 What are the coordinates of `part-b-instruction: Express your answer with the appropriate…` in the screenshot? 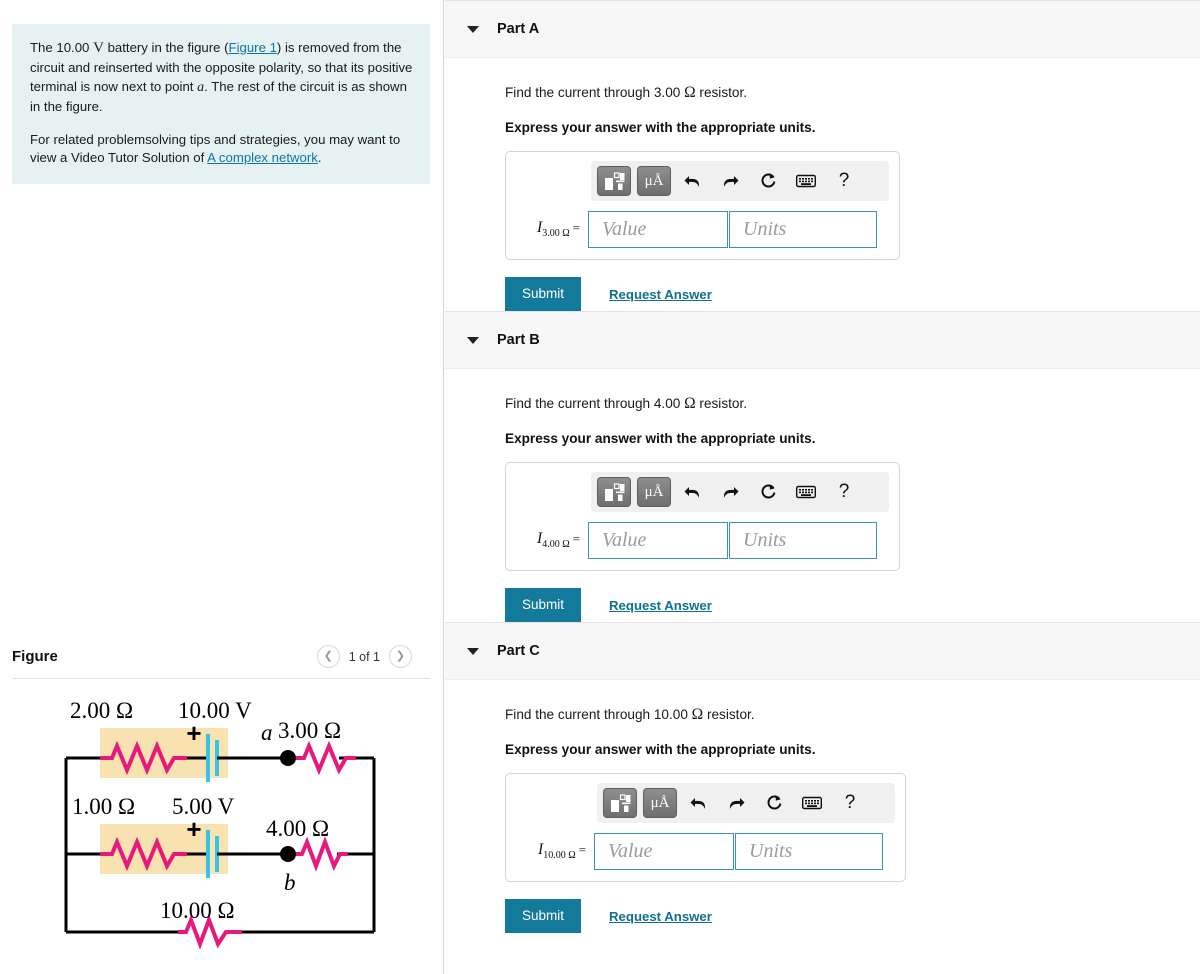 It's located at (660, 438).